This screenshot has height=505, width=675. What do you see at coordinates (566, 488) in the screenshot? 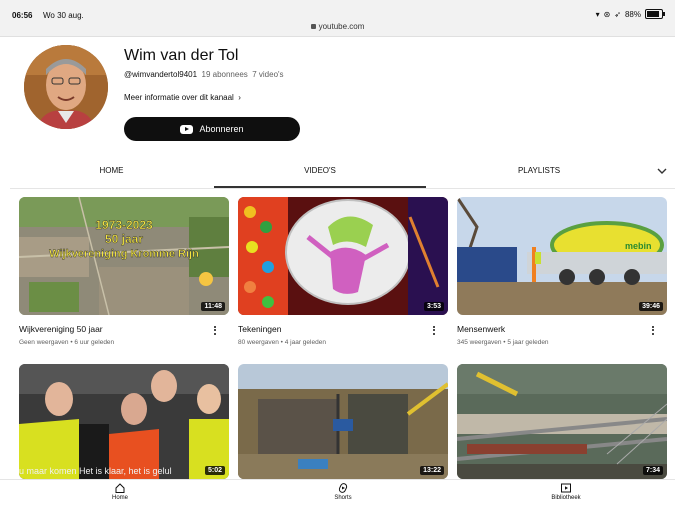
I see `library-icon` at bounding box center [566, 488].